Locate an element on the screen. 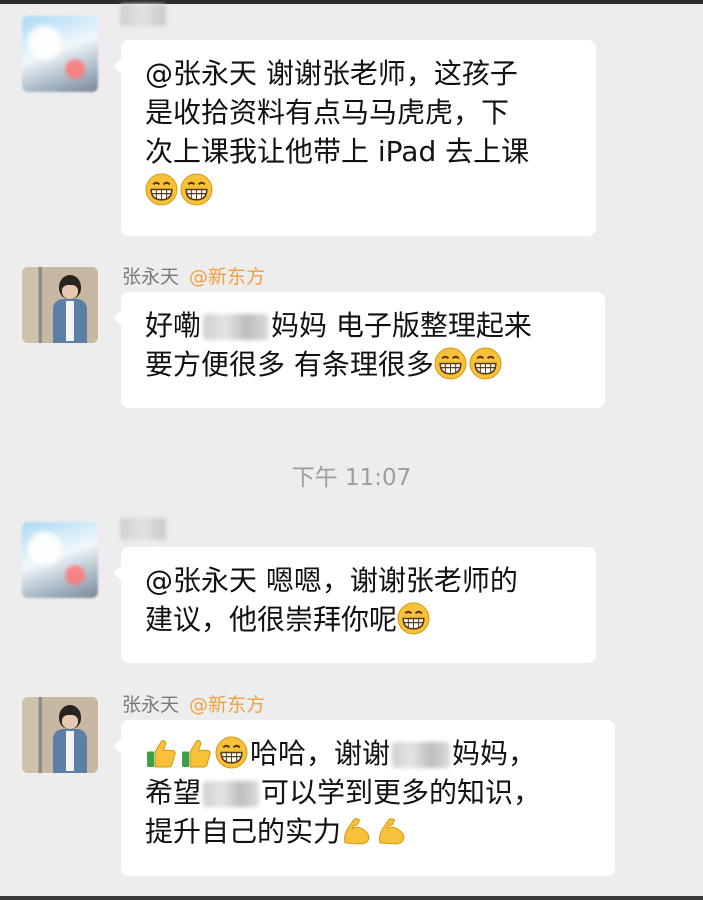 The image size is (703, 900). message-line: 要方便很多 有条理很多 is located at coordinates (365, 364).